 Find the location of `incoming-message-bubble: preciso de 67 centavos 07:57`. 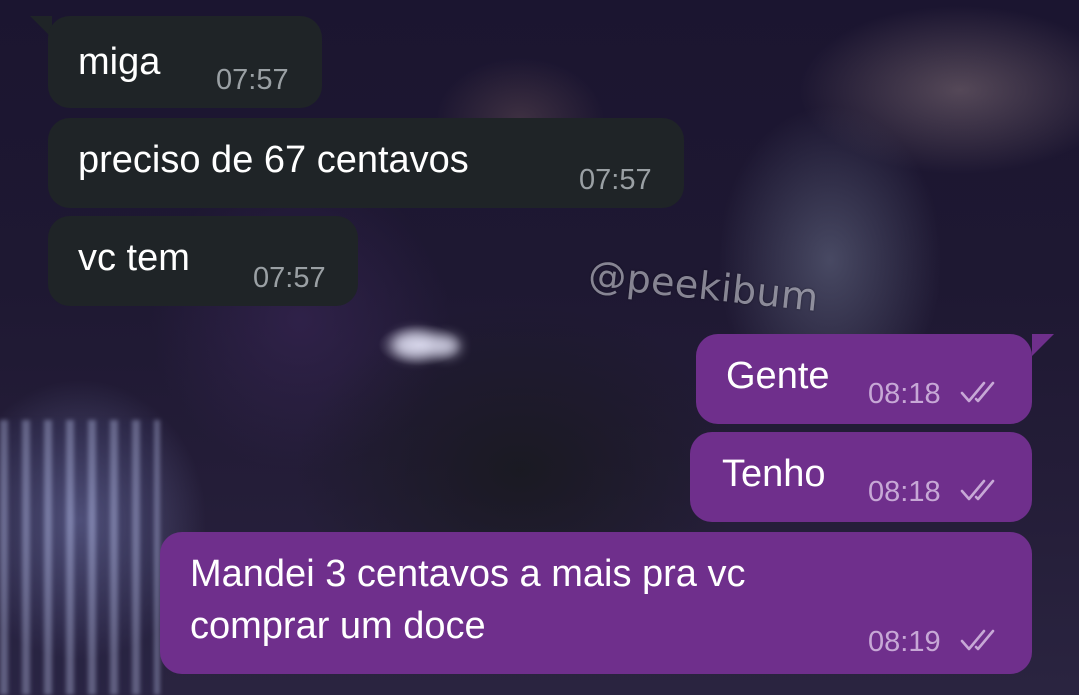

incoming-message-bubble: preciso de 67 centavos 07:57 is located at coordinates (366, 163).